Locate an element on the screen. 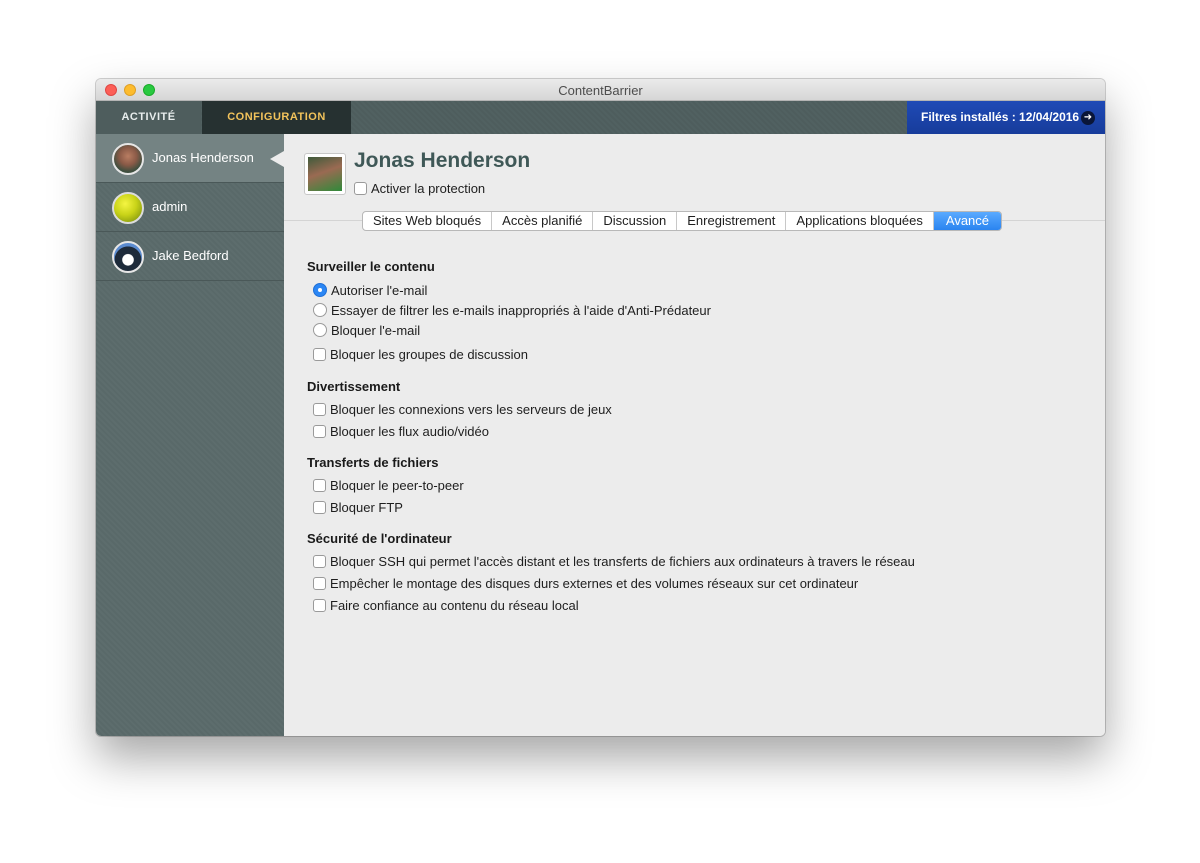  section-title-securite-ordinateur: Sécurité de l'ordinateur is located at coordinates (379, 538).